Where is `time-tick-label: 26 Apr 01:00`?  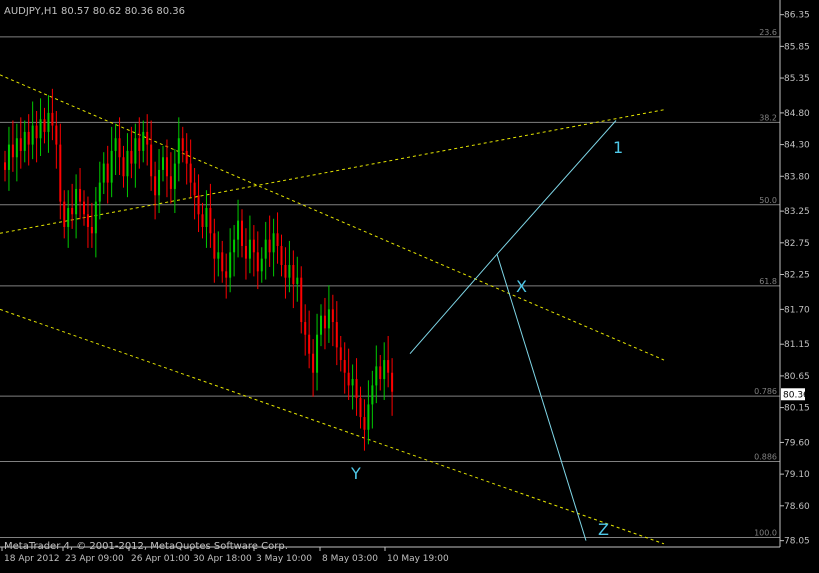 time-tick-label: 26 Apr 01:00 is located at coordinates (160, 559).